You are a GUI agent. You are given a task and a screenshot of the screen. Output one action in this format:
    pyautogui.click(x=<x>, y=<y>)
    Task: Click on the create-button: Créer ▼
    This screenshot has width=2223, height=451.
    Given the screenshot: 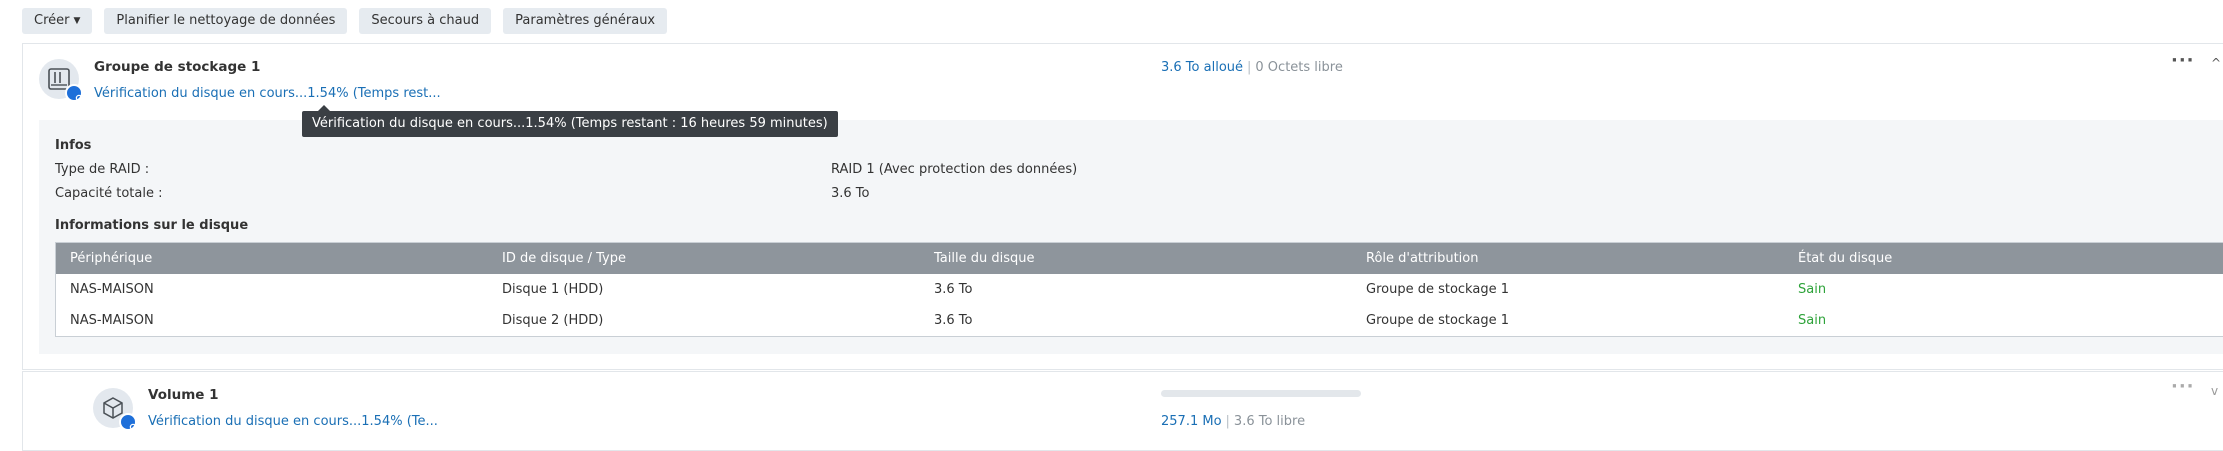 What is the action you would take?
    pyautogui.click(x=57, y=21)
    